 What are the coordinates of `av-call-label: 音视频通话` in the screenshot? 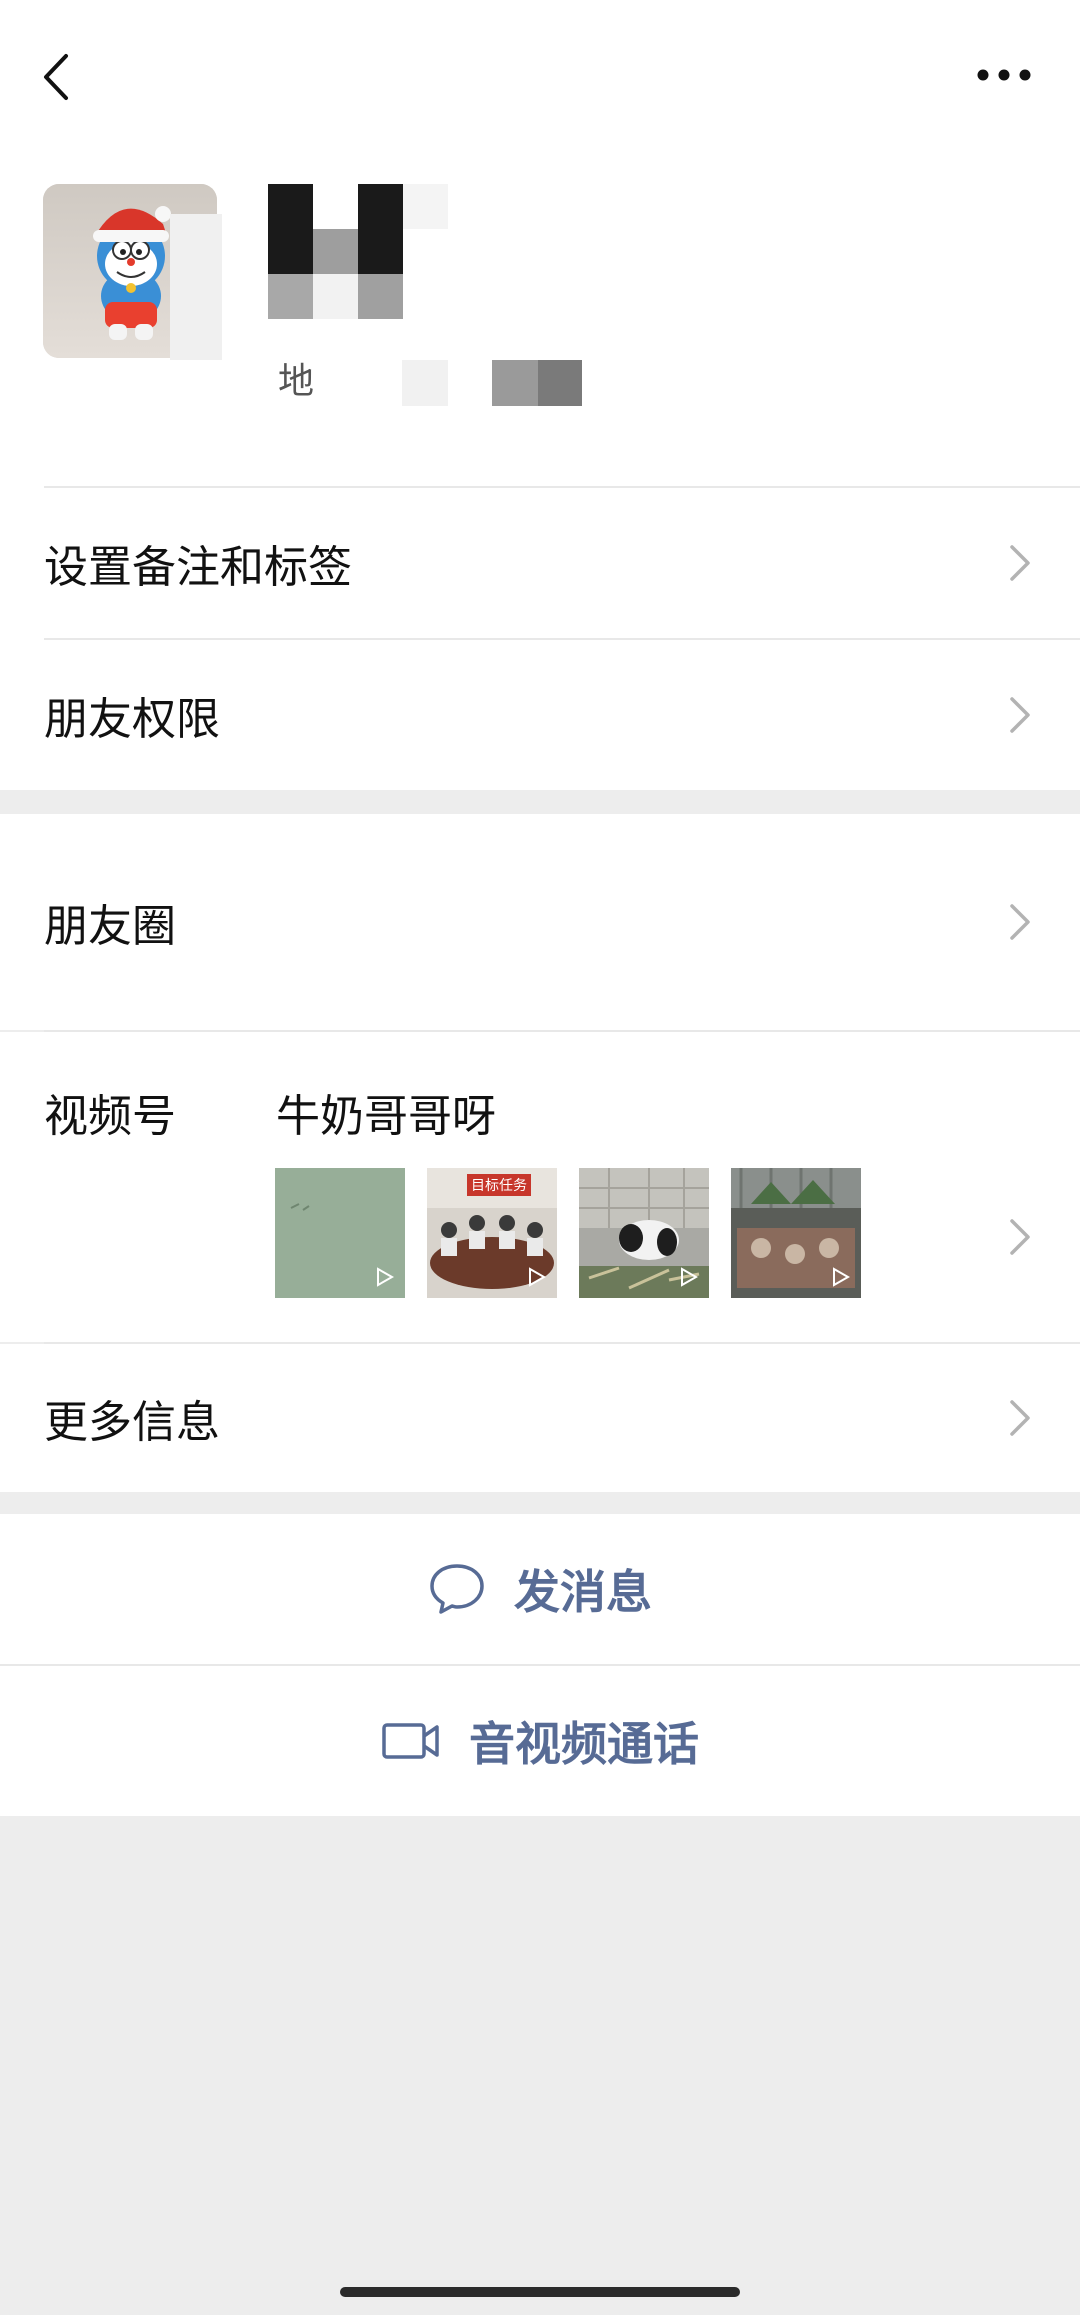 It's located at (584, 1744).